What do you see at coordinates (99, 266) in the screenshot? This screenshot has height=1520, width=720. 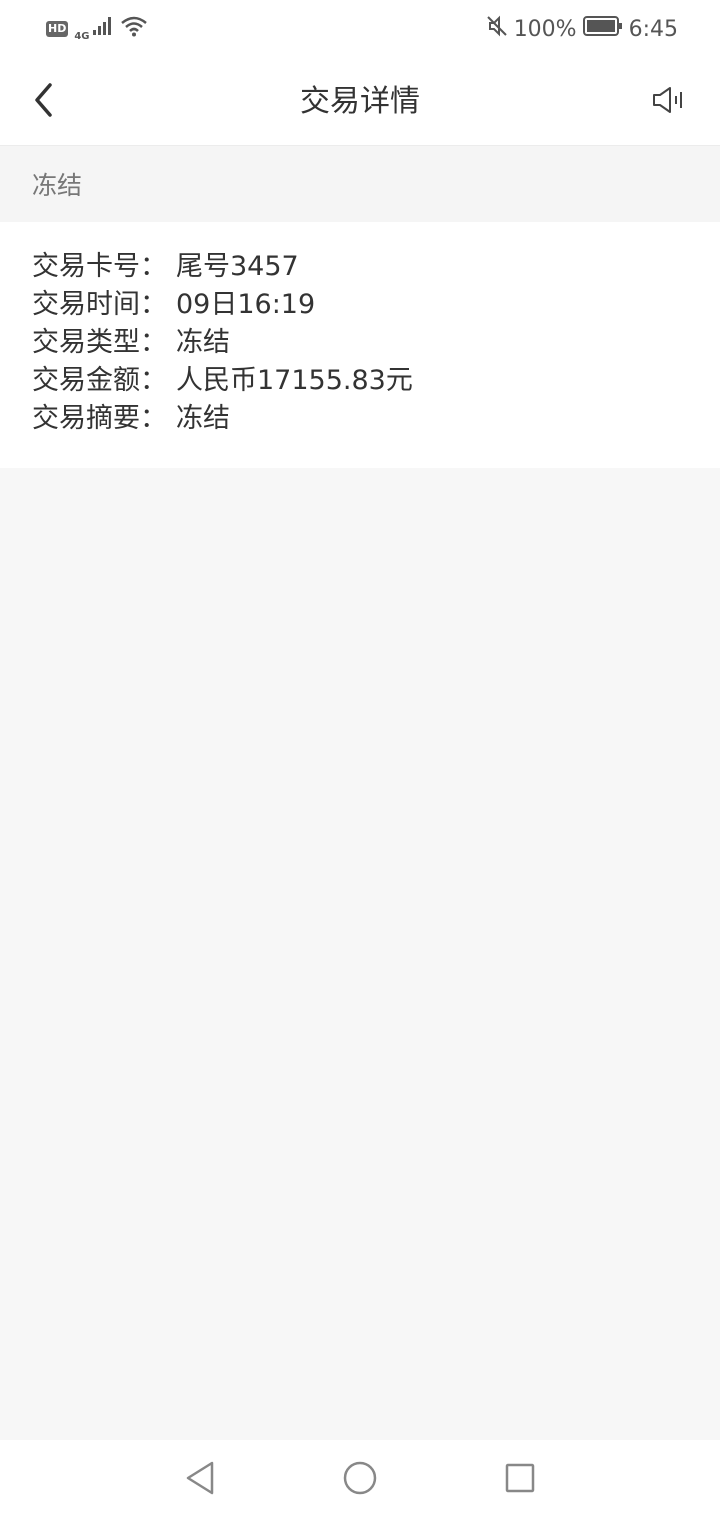 I see `detail-label: 交易卡号：` at bounding box center [99, 266].